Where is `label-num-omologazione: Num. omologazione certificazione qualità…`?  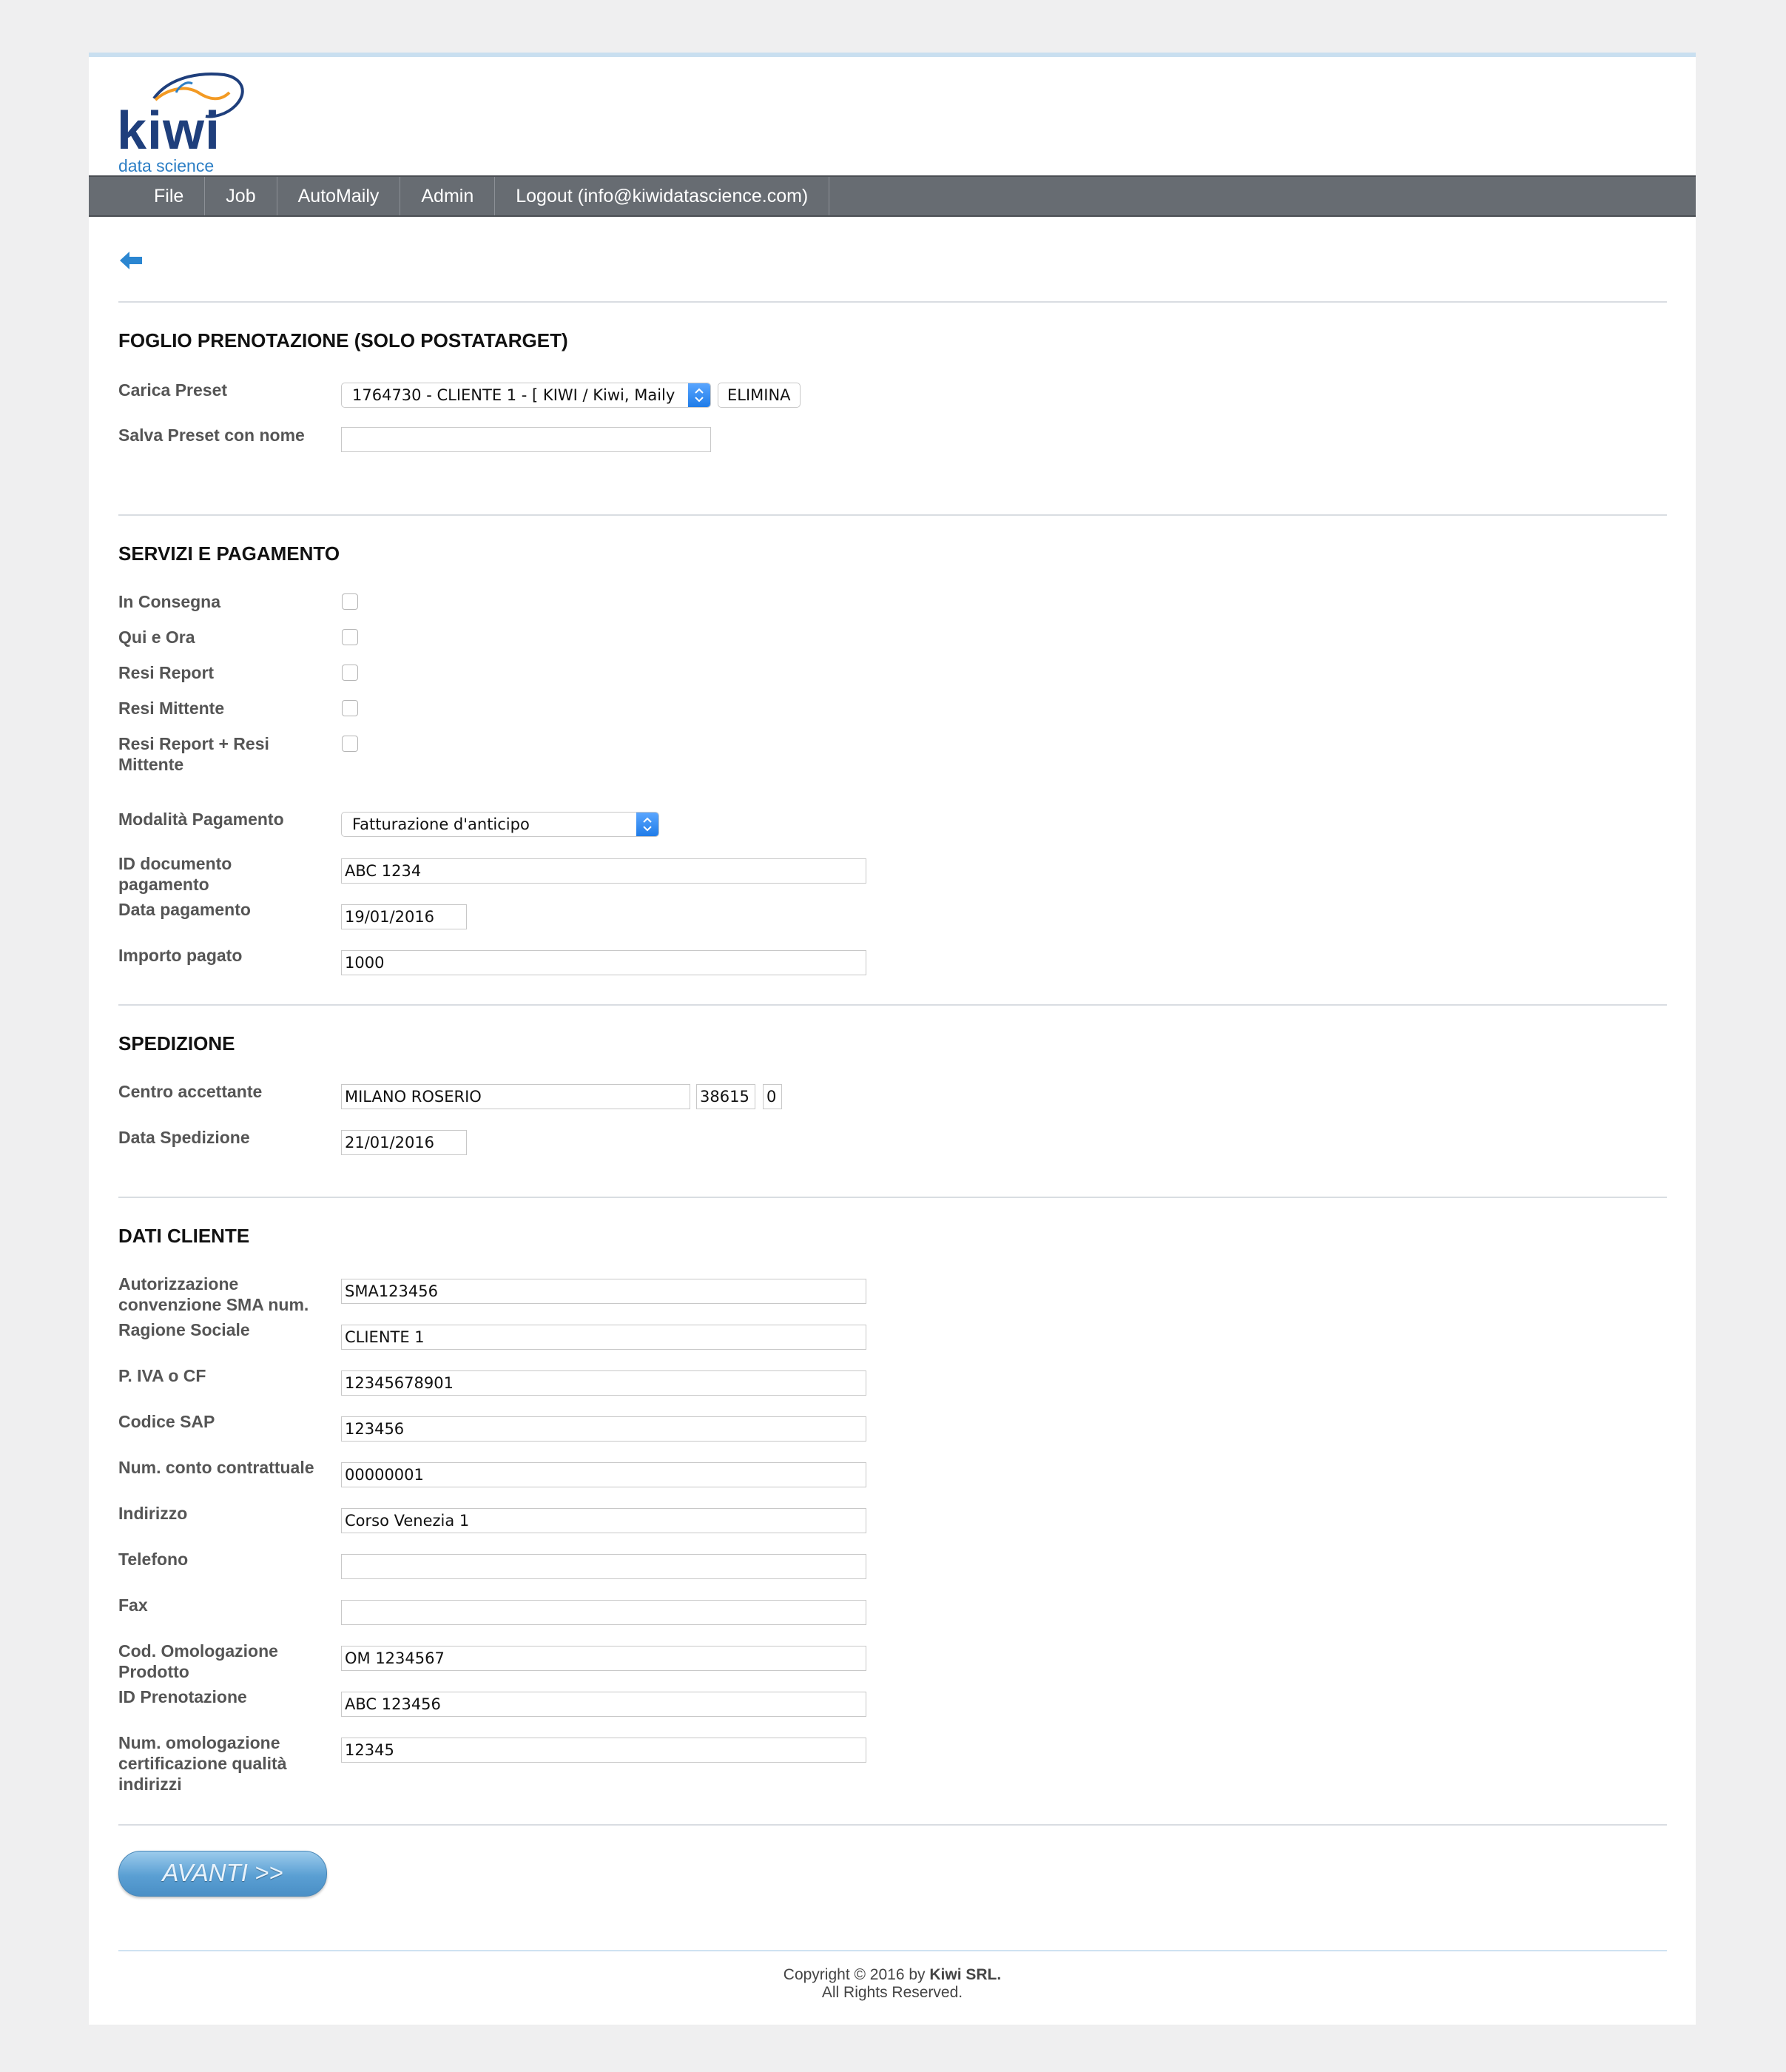
label-num-omologazione: Num. omologazione certificazione qualità… is located at coordinates (202, 1763).